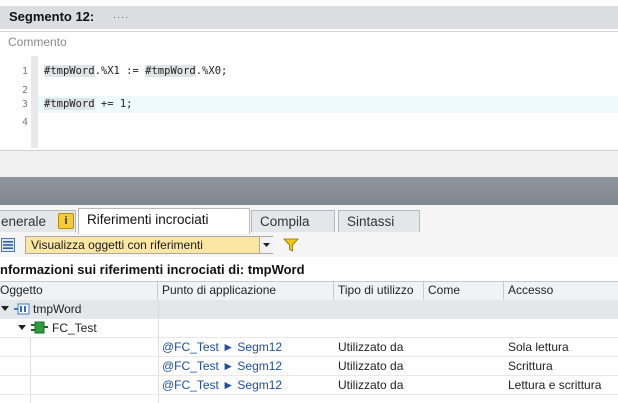 This screenshot has width=618, height=403. Describe the element at coordinates (117, 245) in the screenshot. I see `filter-dropdown-value: Visualizza oggetti con riferimenti` at that location.